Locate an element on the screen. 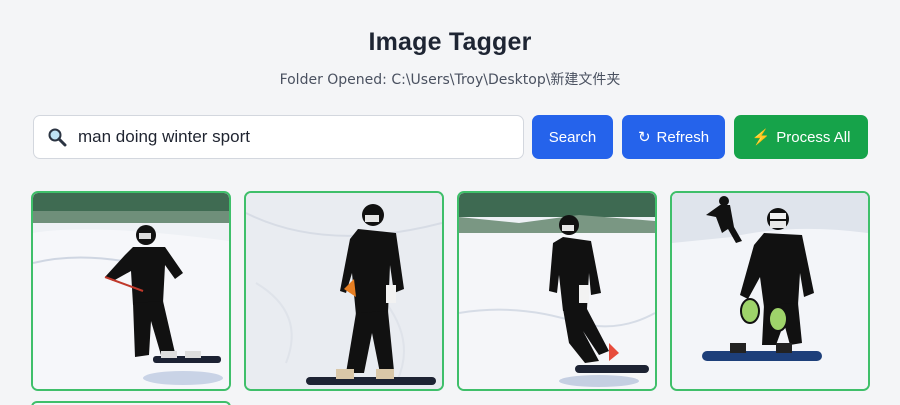 The width and height of the screenshot is (900, 405). lightning-icon: ⚡ is located at coordinates (761, 137).